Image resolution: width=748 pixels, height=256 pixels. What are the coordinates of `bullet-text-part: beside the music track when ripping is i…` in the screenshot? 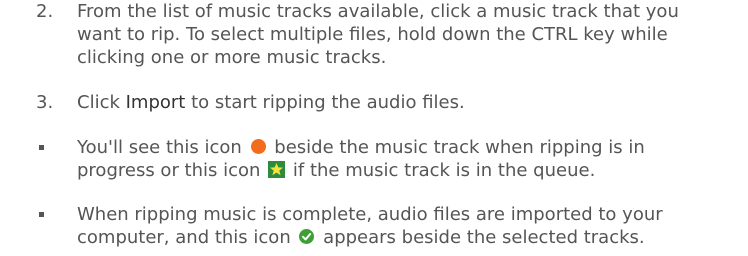 It's located at (456, 147).